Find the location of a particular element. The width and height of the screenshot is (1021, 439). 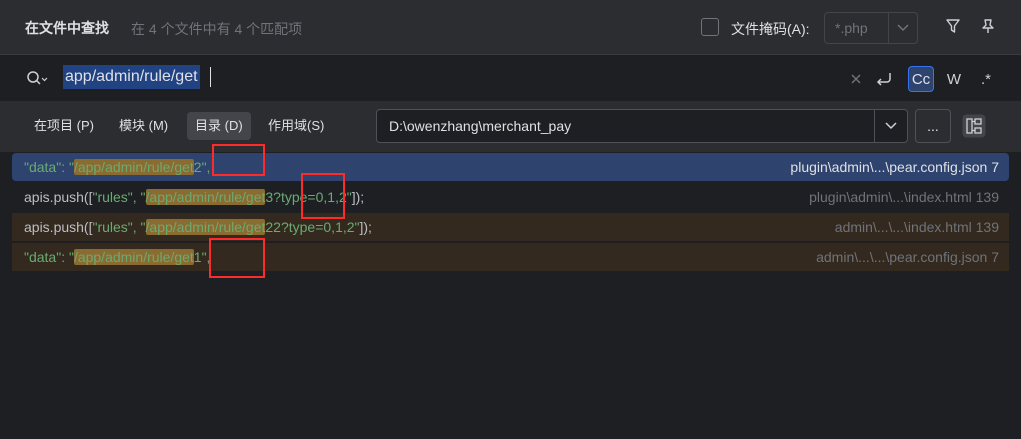

tab-directory: 目录 (D) is located at coordinates (219, 126).